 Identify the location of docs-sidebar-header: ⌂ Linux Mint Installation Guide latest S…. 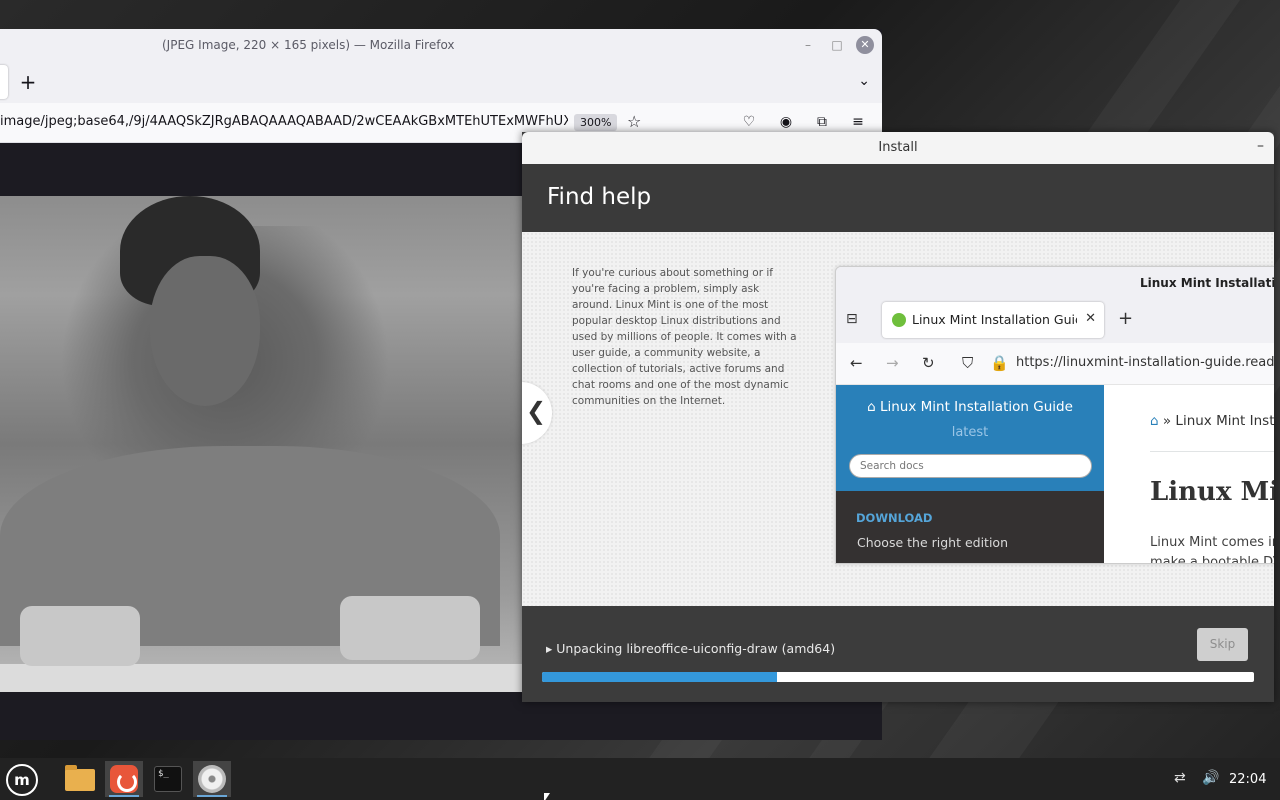
(970, 438).